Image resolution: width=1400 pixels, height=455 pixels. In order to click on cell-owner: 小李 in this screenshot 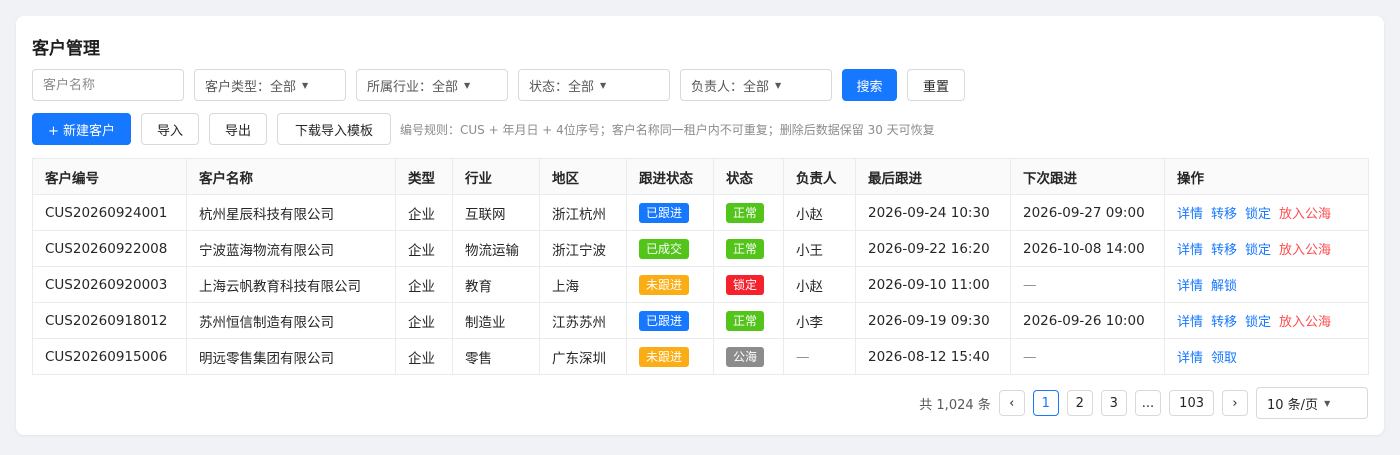, I will do `click(819, 320)`.